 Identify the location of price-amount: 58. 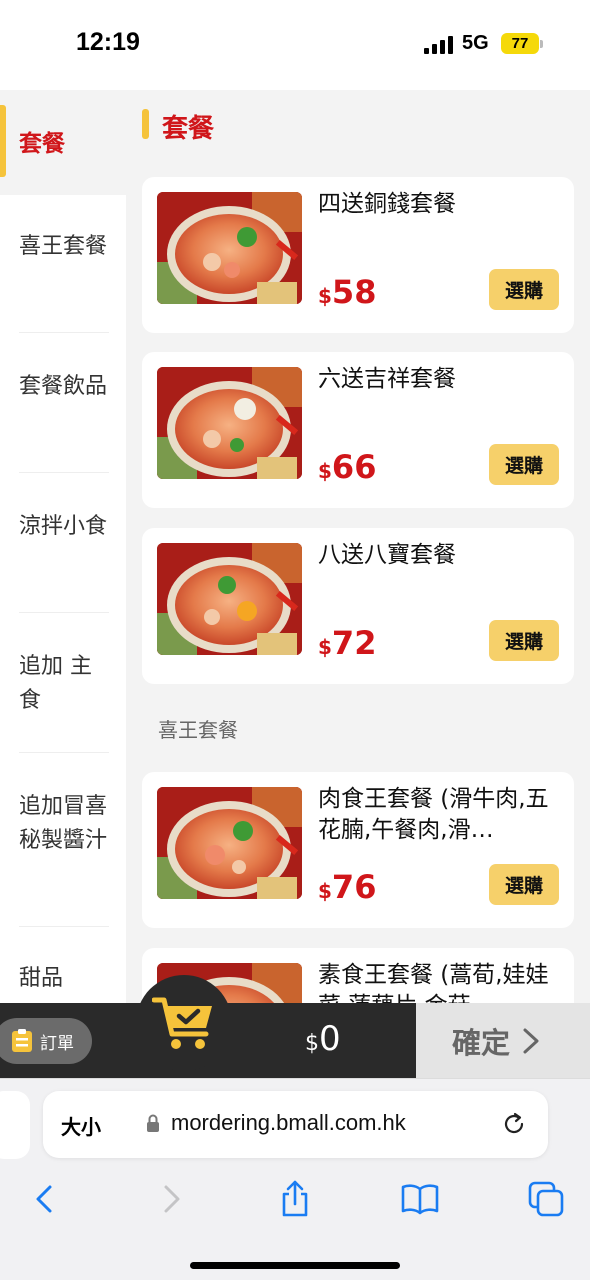
(354, 292).